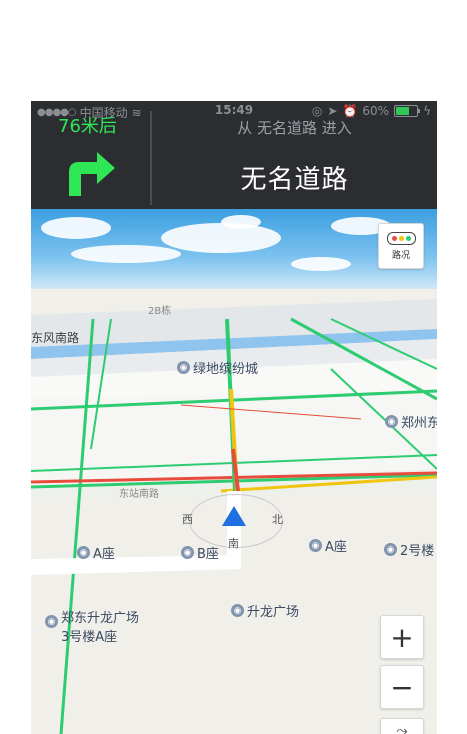 Image resolution: width=467 pixels, height=734 pixels. What do you see at coordinates (401, 246) in the screenshot?
I see `traffic-toggle-button: 路况` at bounding box center [401, 246].